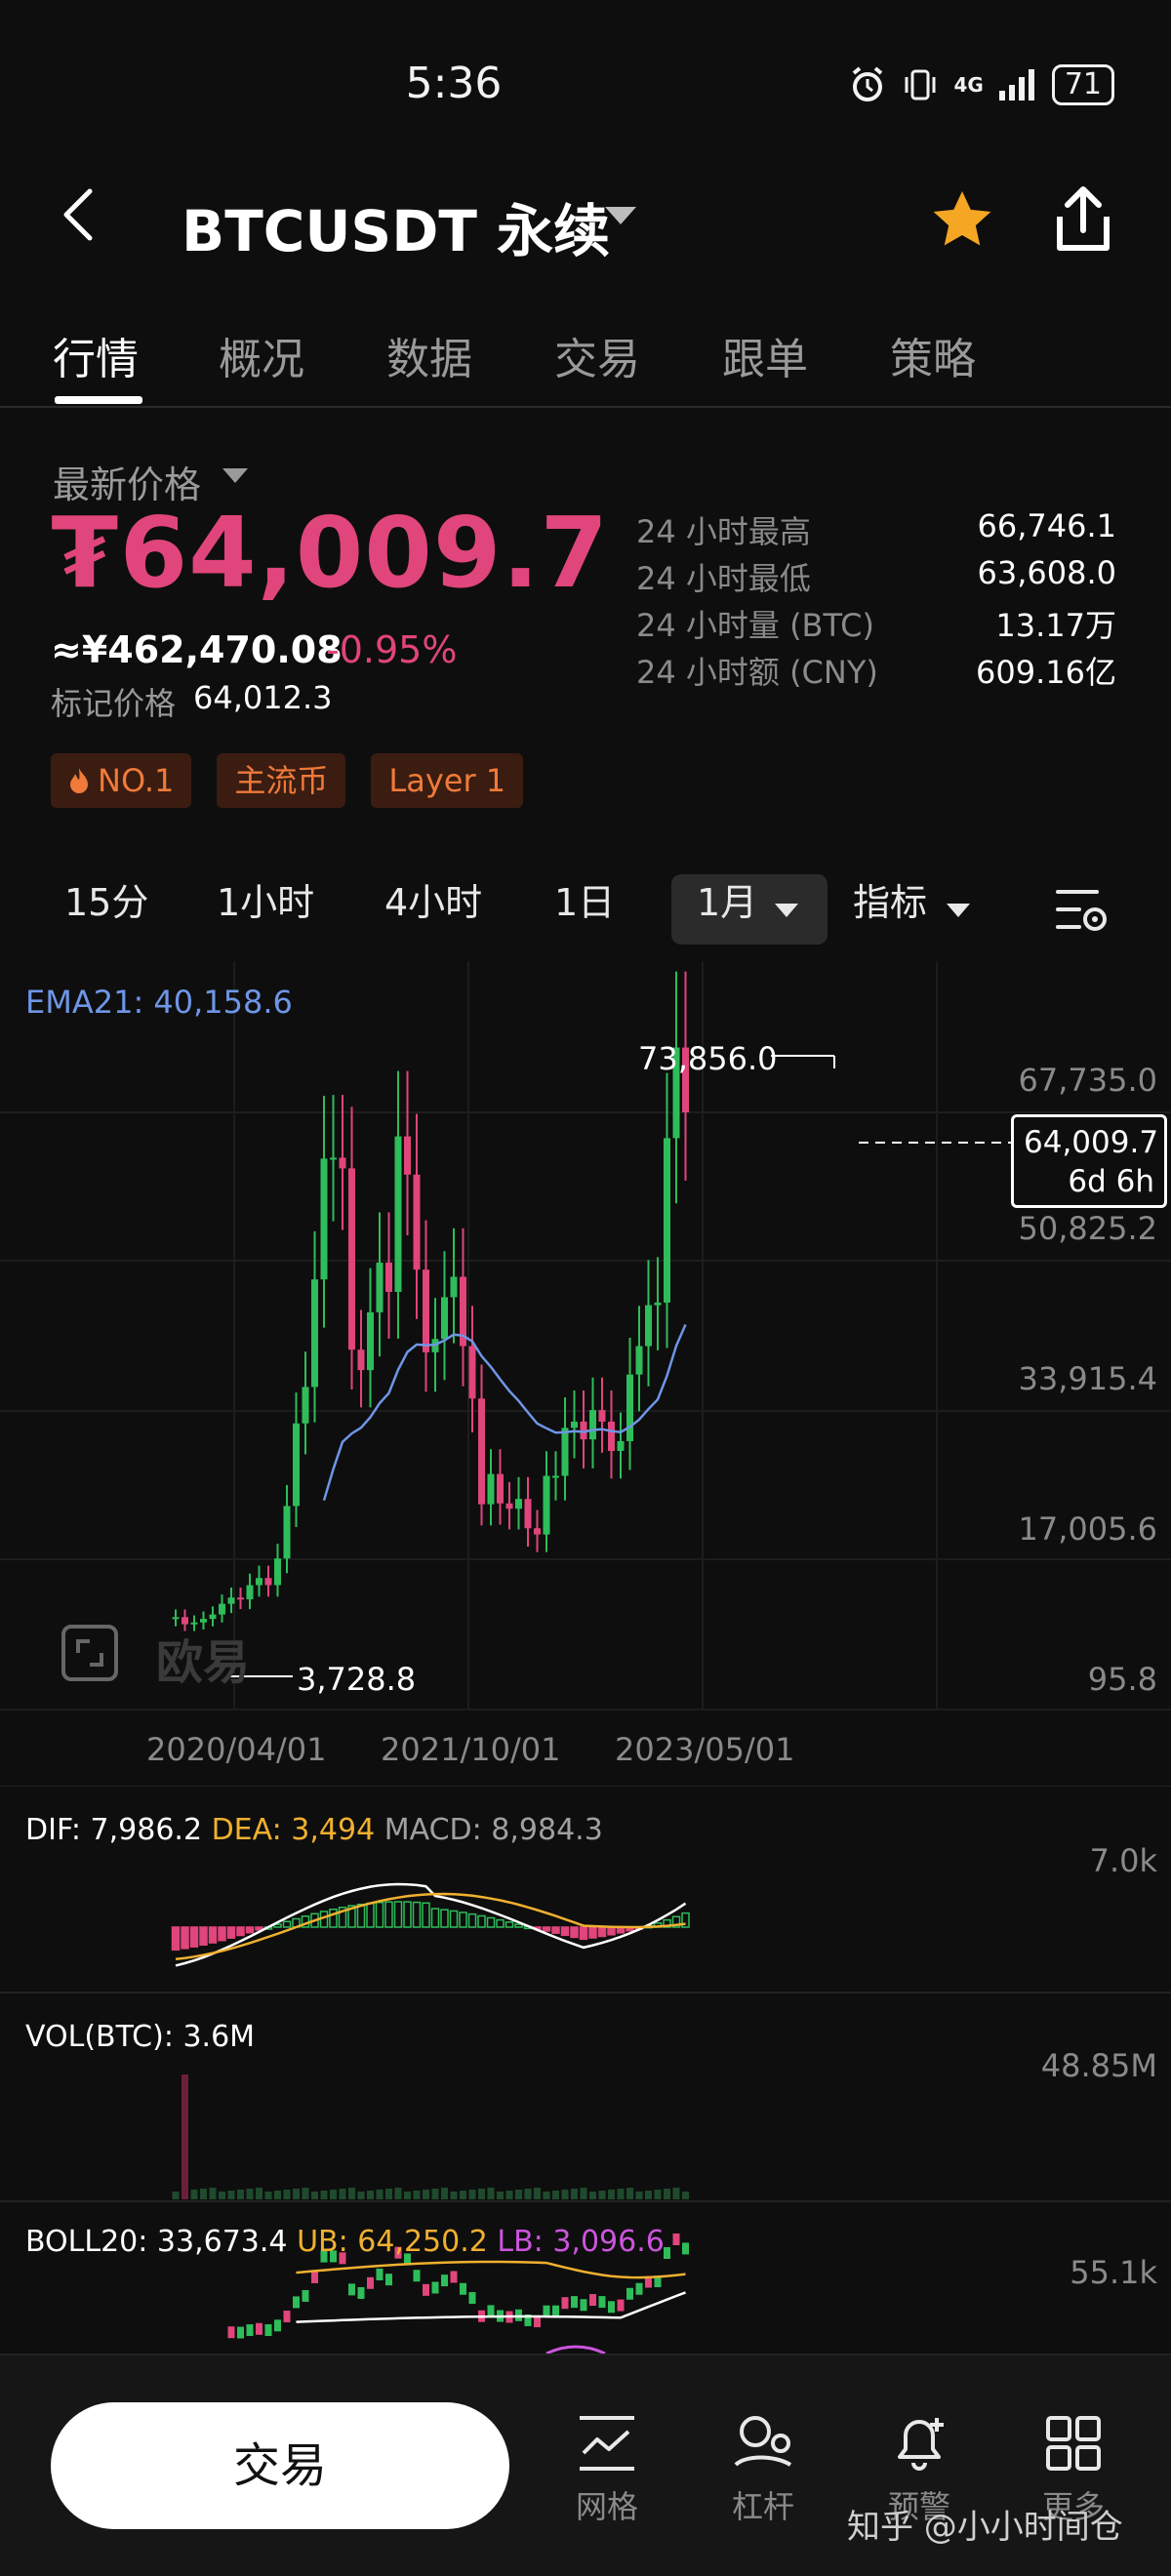 The image size is (1171, 2576). I want to click on status-icons: 4G 71, so click(981, 84).